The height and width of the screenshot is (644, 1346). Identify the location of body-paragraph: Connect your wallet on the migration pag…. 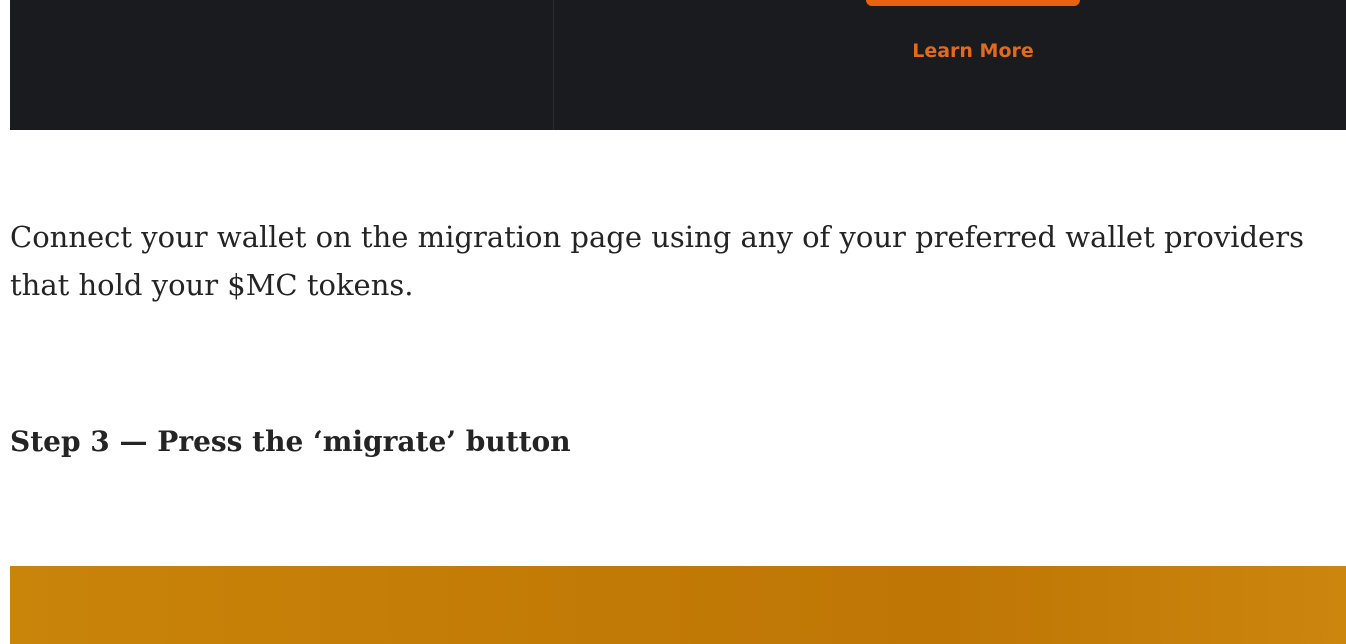
(657, 261).